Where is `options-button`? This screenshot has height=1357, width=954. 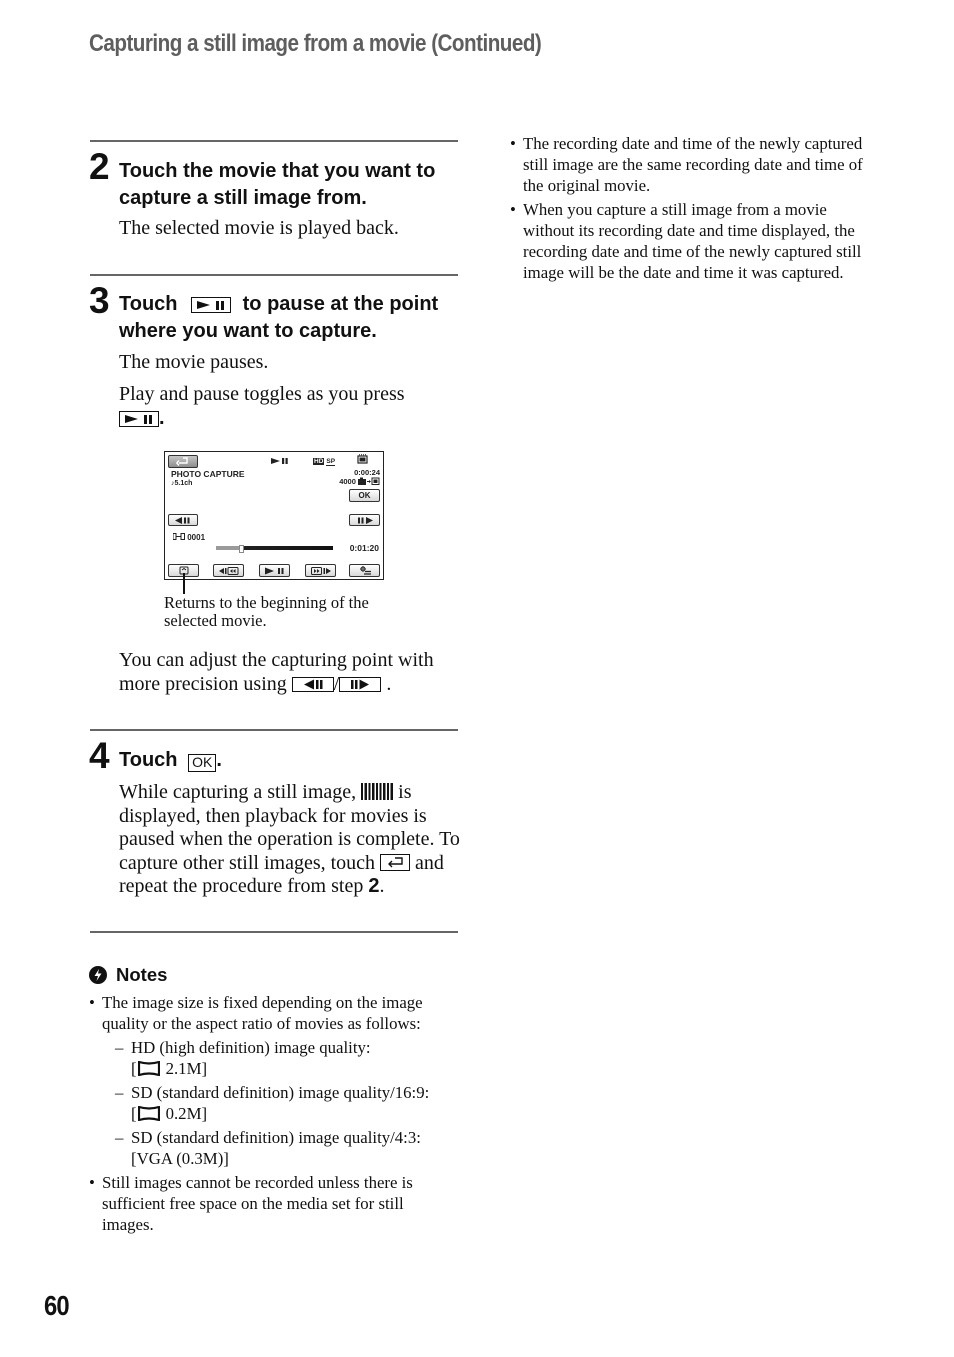
options-button is located at coordinates (364, 570).